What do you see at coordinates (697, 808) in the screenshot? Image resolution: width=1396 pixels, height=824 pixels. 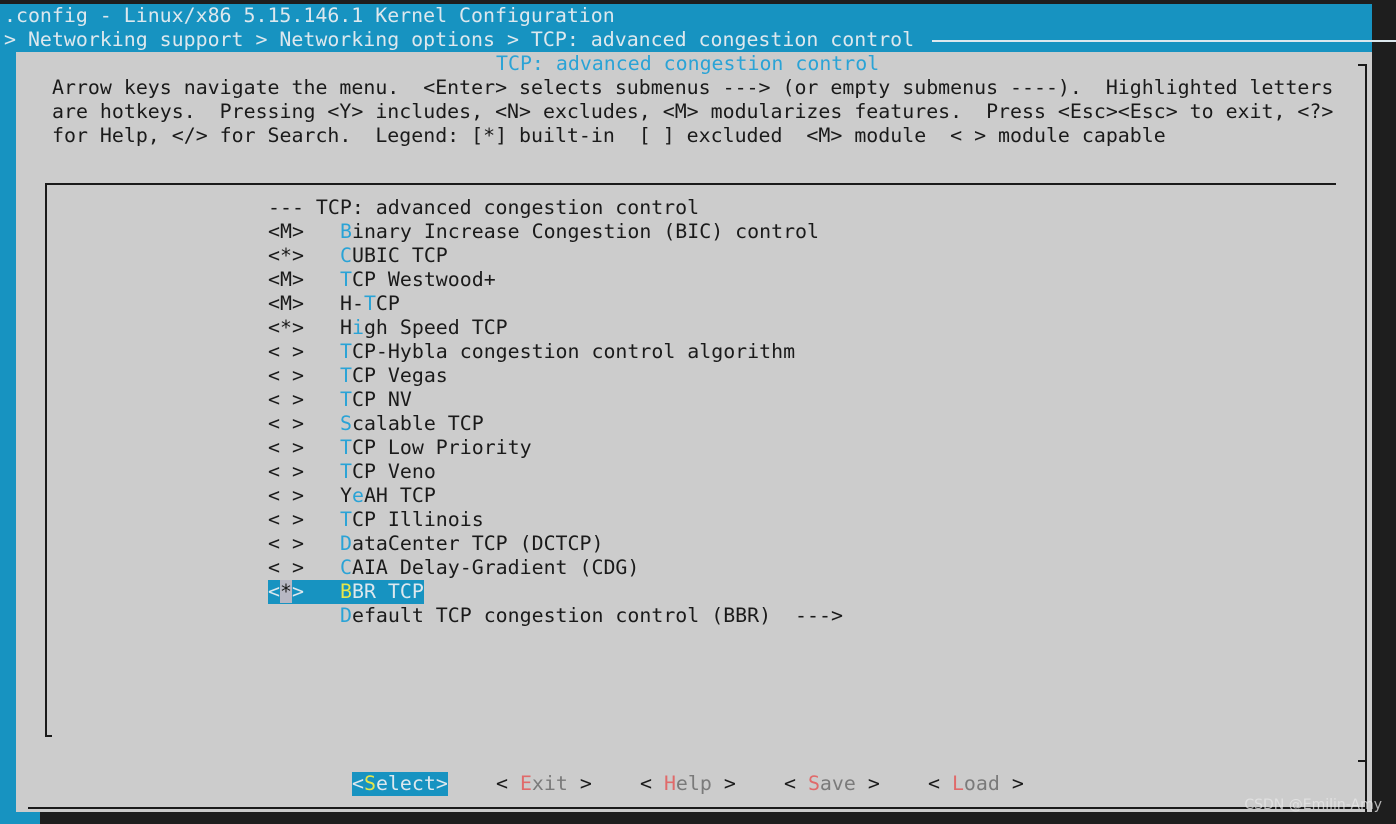 I see `dialog-bottom-border` at bounding box center [697, 808].